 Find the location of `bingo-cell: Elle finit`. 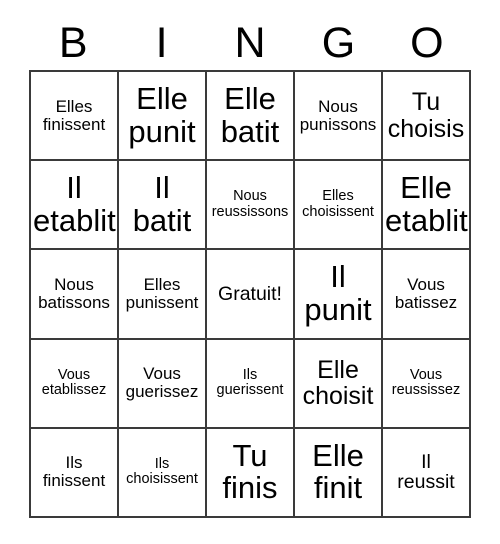

bingo-cell: Elle finit is located at coordinates (339, 473).